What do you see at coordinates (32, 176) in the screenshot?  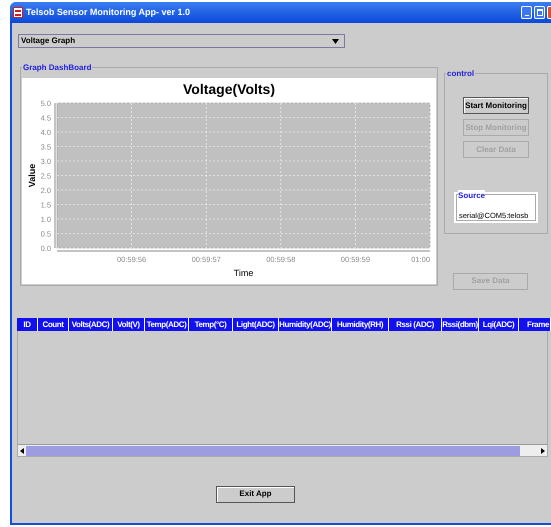 I see `y-axis-title: Value` at bounding box center [32, 176].